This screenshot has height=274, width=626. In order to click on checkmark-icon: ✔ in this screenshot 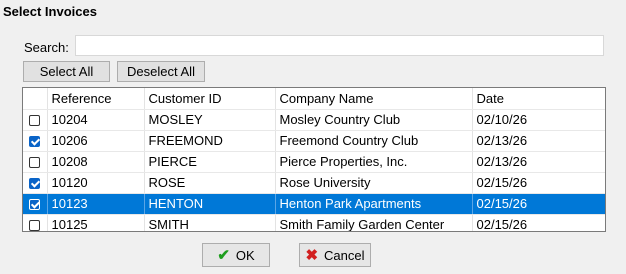, I will do `click(223, 255)`.